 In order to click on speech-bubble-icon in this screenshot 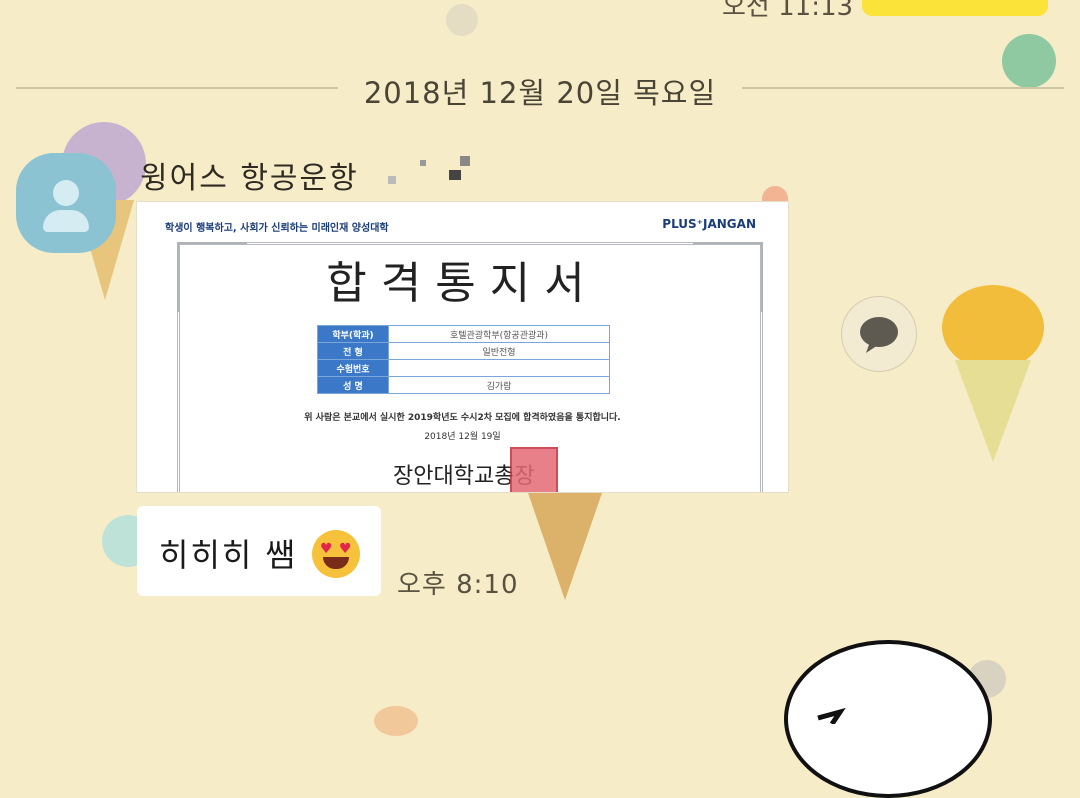, I will do `click(879, 335)`.